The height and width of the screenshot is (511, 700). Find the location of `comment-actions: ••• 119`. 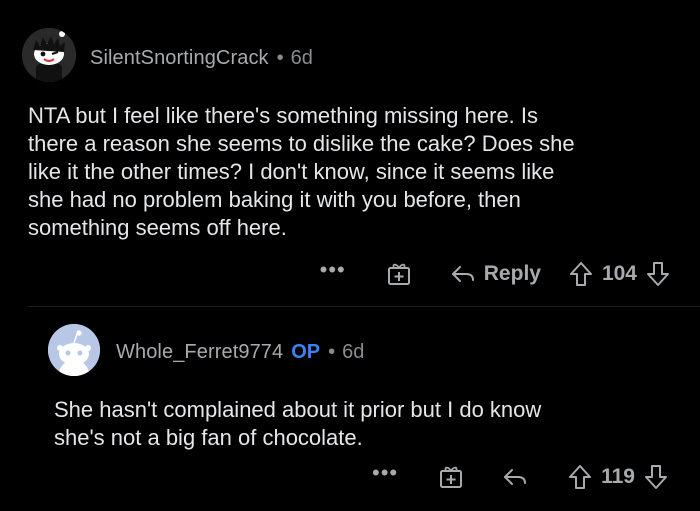

comment-actions: ••• 119 is located at coordinates (520, 477).